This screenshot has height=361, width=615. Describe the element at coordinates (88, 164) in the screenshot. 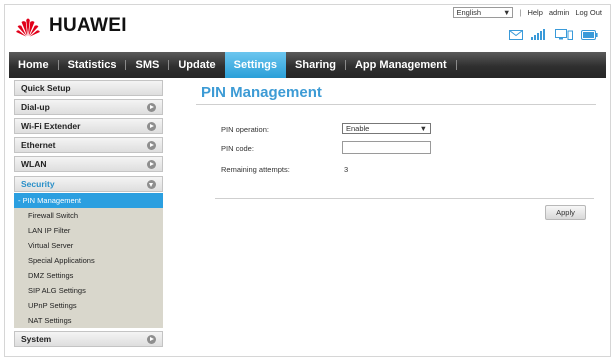

I see `sidebar-item-wlan: WLAN` at that location.